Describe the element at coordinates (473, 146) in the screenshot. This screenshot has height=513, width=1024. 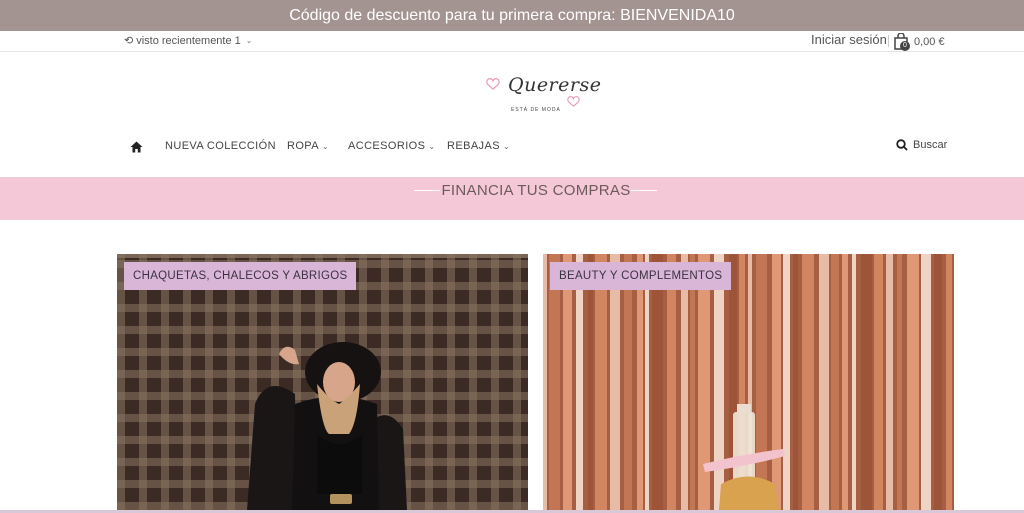
I see `nav-item-label: REBAJAS` at that location.